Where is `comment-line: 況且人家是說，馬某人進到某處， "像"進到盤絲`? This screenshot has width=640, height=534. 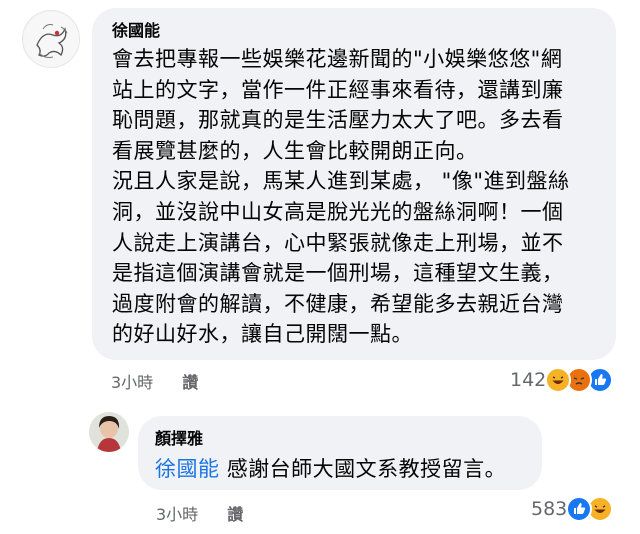 comment-line: 況且人家是說，馬某人進到某處， "像"進到盤絲 is located at coordinates (341, 181).